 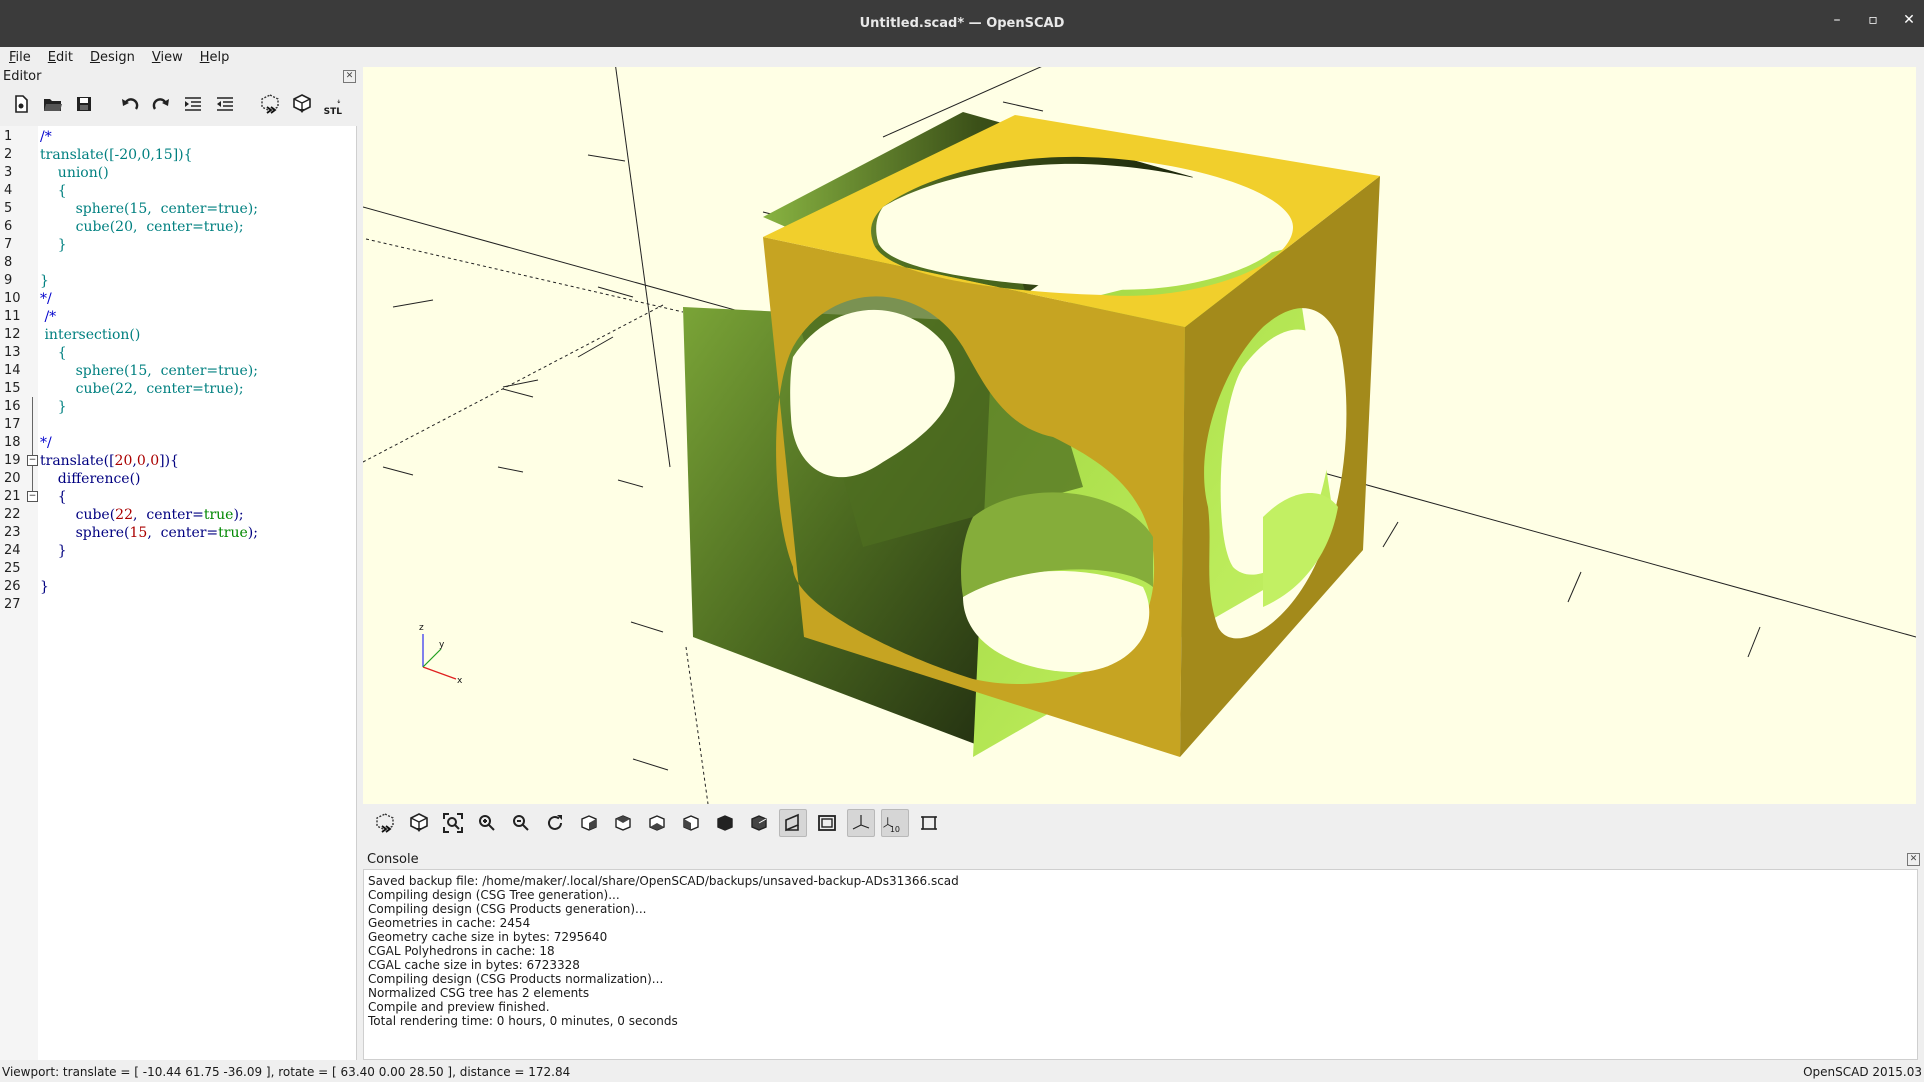 What do you see at coordinates (12, 478) in the screenshot?
I see `line-number: 20` at bounding box center [12, 478].